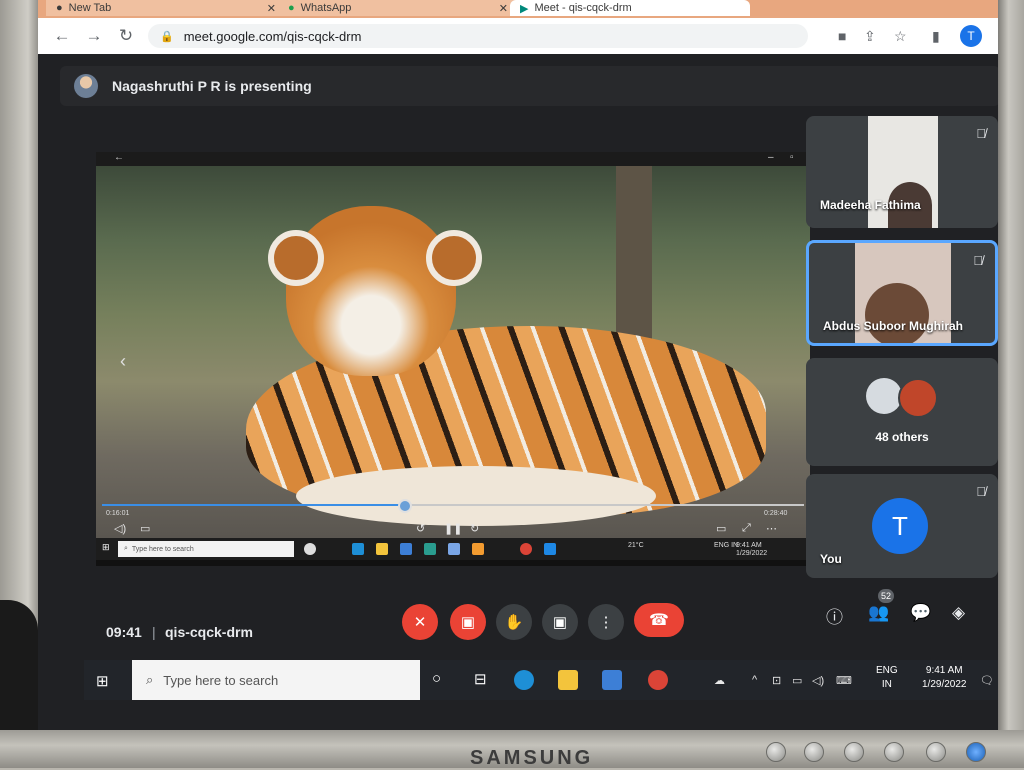  I want to click on bookmark-star-icon: ☆, so click(900, 36).